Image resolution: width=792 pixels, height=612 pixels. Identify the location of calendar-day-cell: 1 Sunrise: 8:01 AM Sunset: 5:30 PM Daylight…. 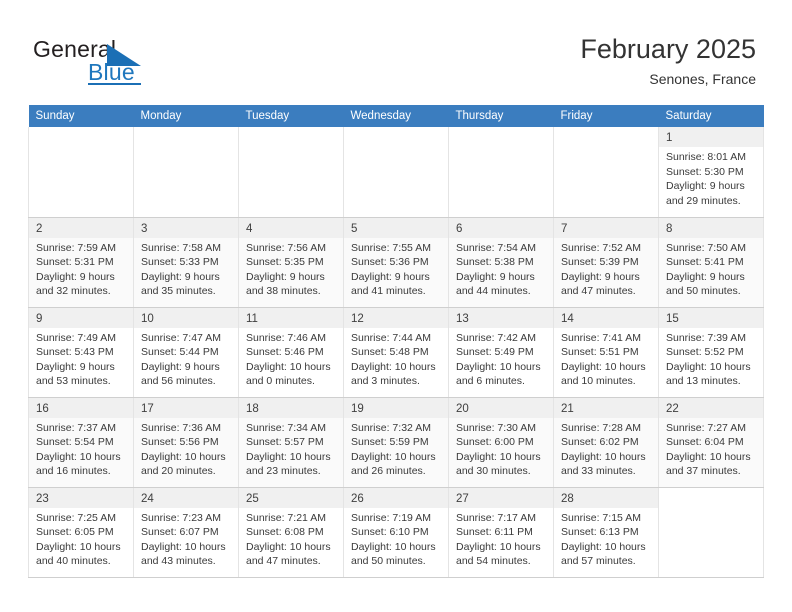
(711, 172).